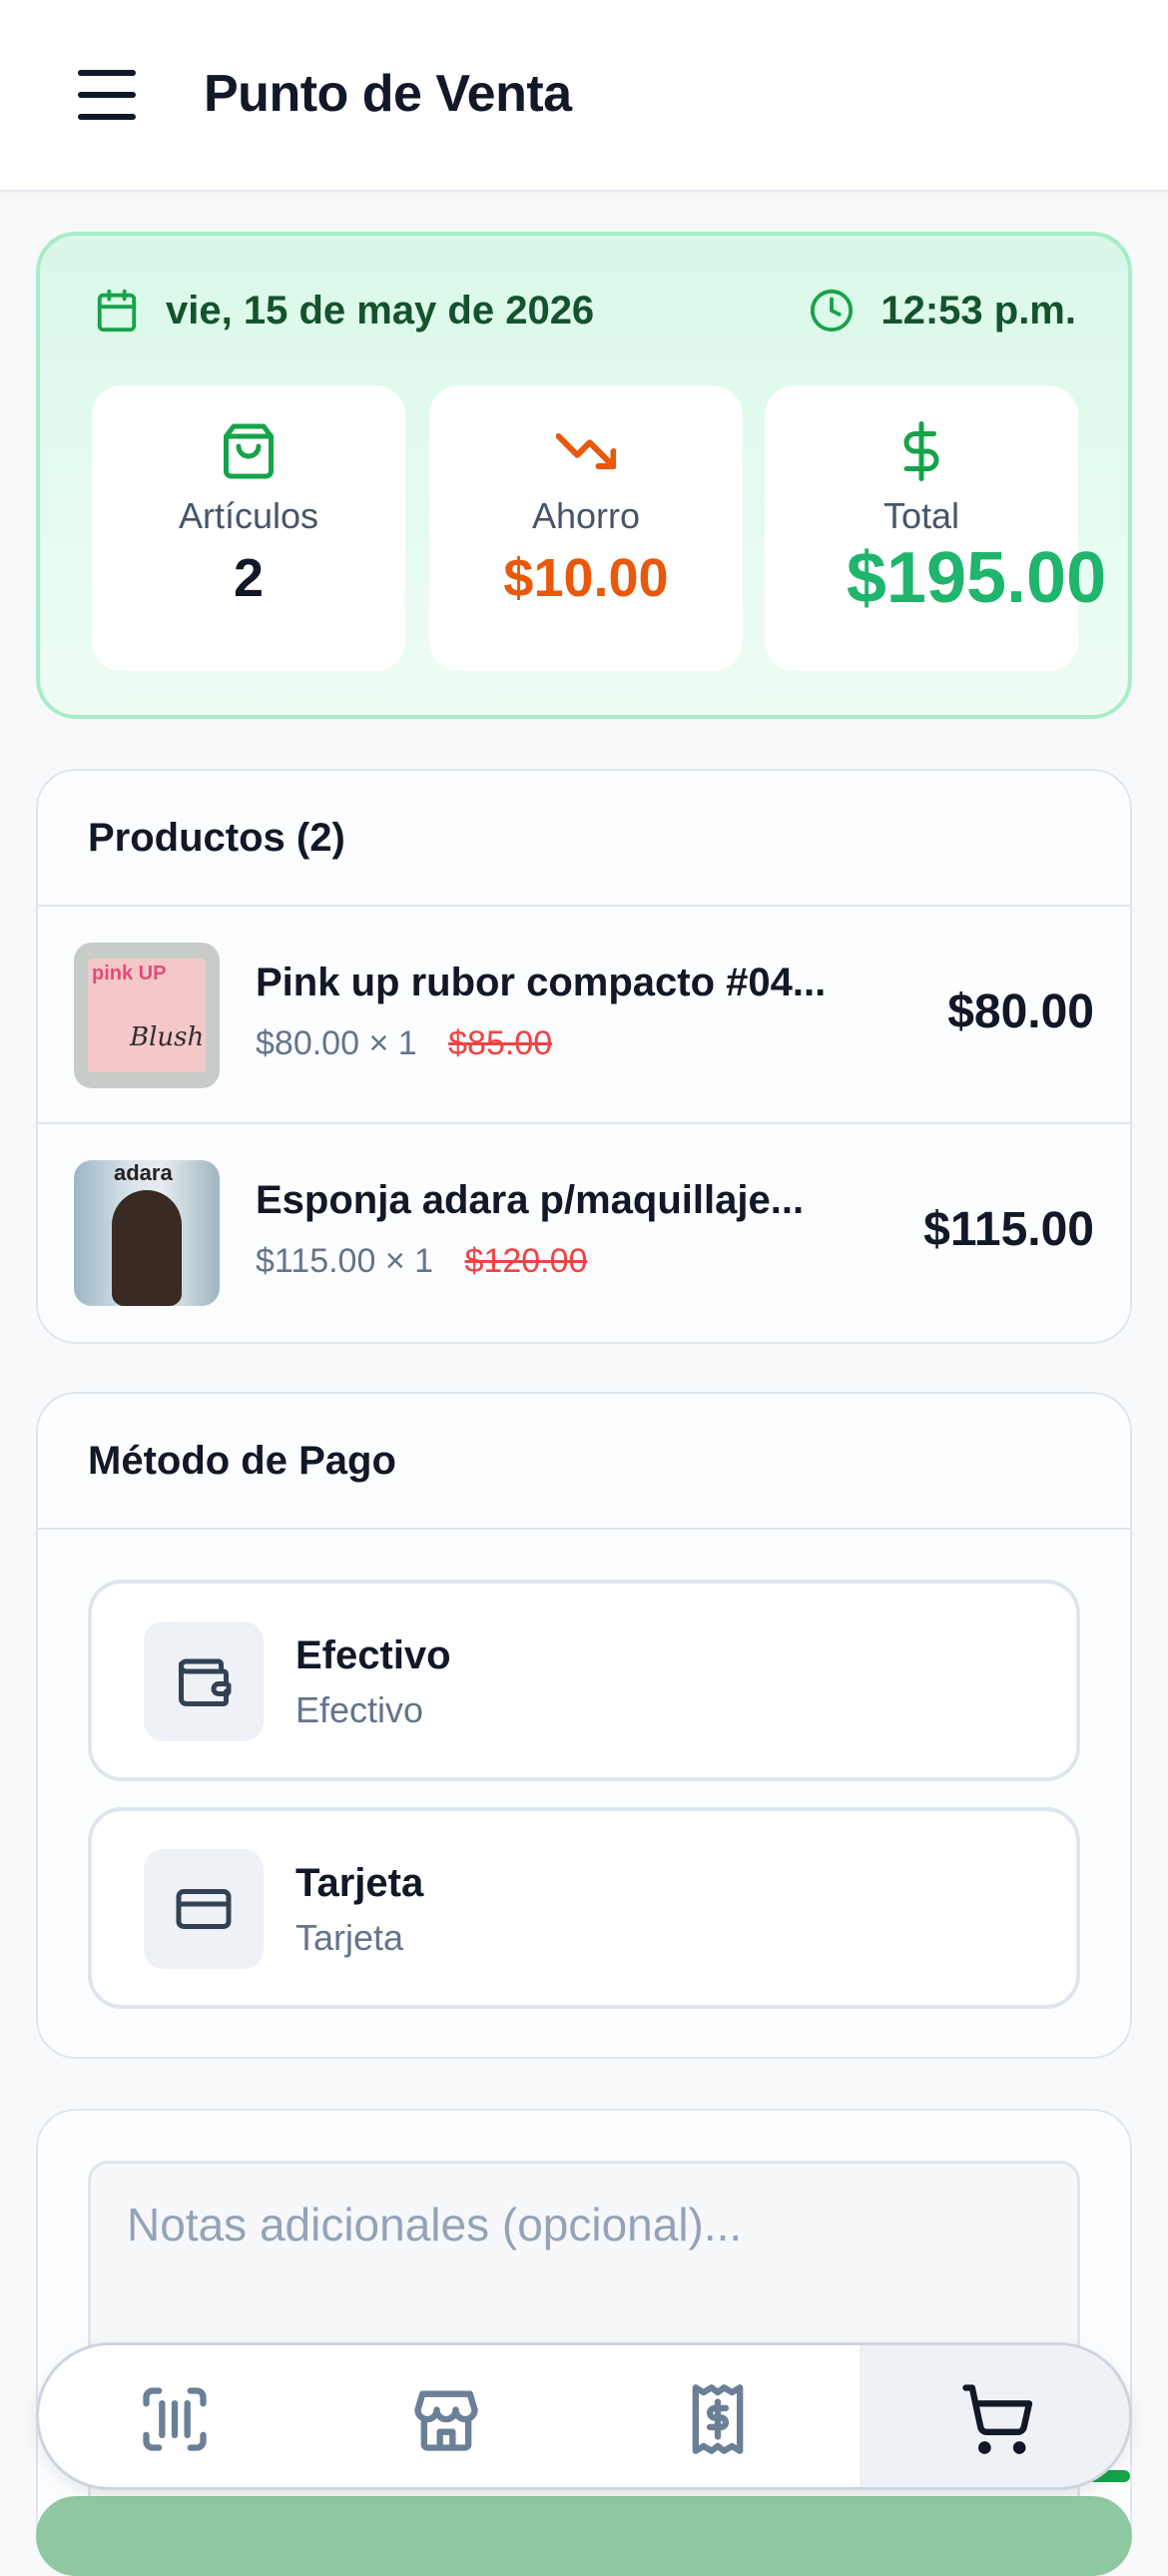 The height and width of the screenshot is (2576, 1168). I want to click on total-stat: Total $195.00, so click(935, 528).